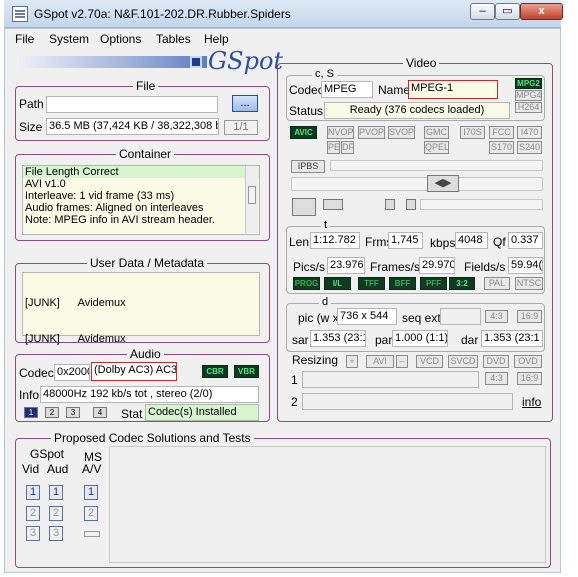  What do you see at coordinates (429, 361) in the screenshot?
I see `resize-vcd: VCD` at bounding box center [429, 361].